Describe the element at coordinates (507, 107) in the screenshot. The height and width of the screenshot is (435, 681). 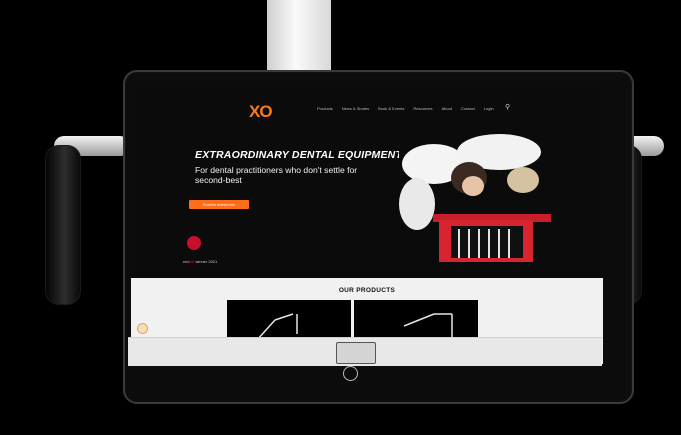
I see `search-icon: ⚲` at that location.